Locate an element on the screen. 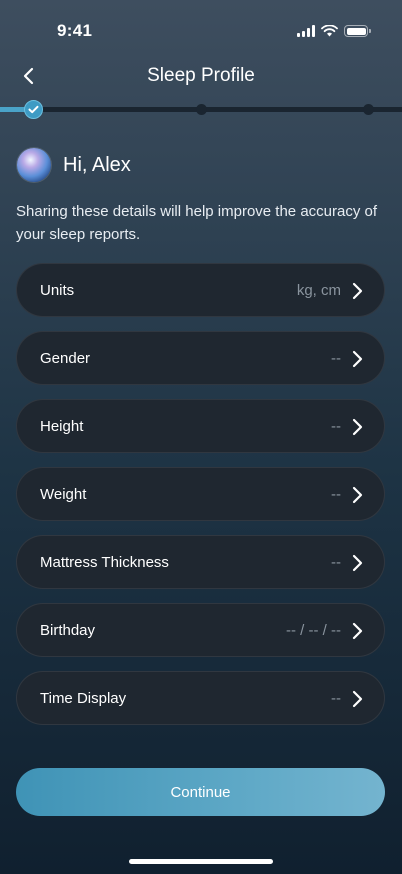  page-title: Sleep Profile is located at coordinates (201, 75).